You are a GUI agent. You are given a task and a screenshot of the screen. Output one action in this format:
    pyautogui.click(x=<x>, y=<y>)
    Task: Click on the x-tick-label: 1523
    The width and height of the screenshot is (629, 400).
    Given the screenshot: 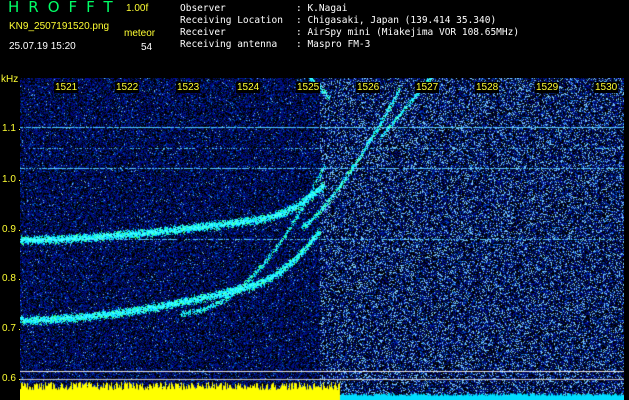 What is the action you would take?
    pyautogui.click(x=188, y=87)
    